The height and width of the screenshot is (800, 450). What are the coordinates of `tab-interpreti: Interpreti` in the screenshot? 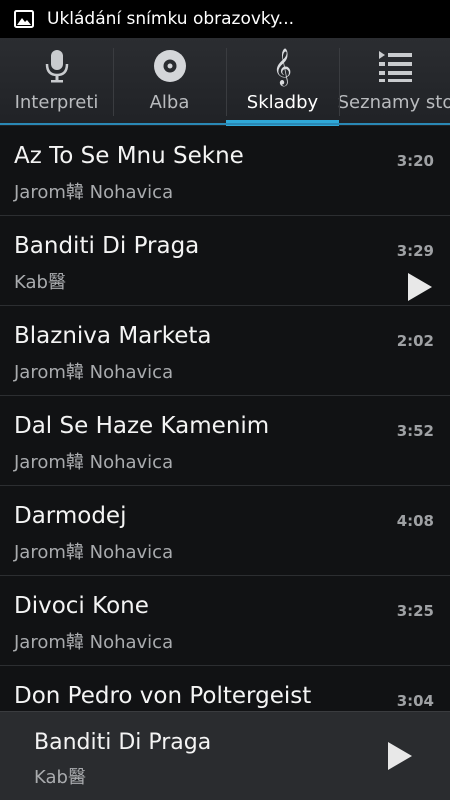 It's located at (56, 82).